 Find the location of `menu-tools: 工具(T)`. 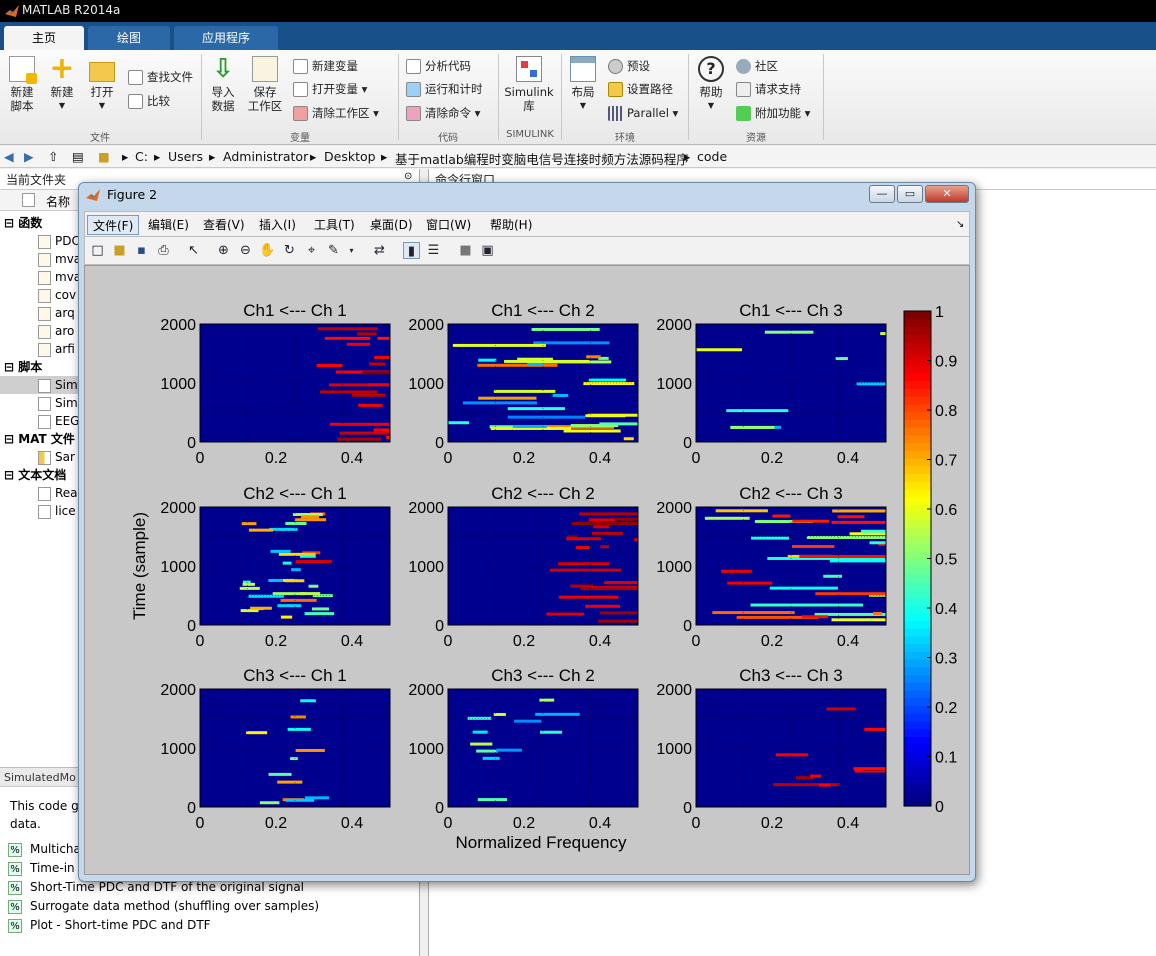

menu-tools: 工具(T) is located at coordinates (334, 225).